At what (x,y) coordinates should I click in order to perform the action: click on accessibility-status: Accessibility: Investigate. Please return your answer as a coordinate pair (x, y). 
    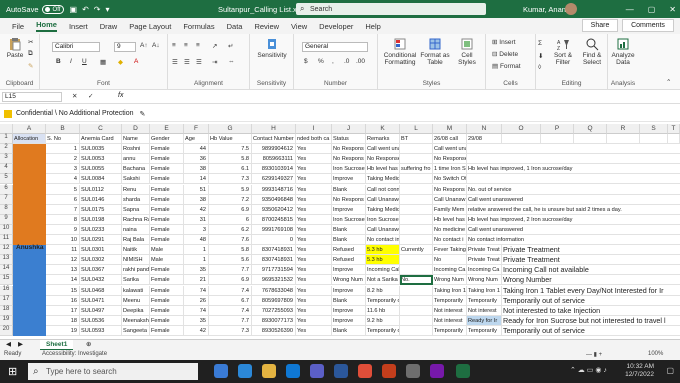
    Looking at the image, I should click on (74, 354).